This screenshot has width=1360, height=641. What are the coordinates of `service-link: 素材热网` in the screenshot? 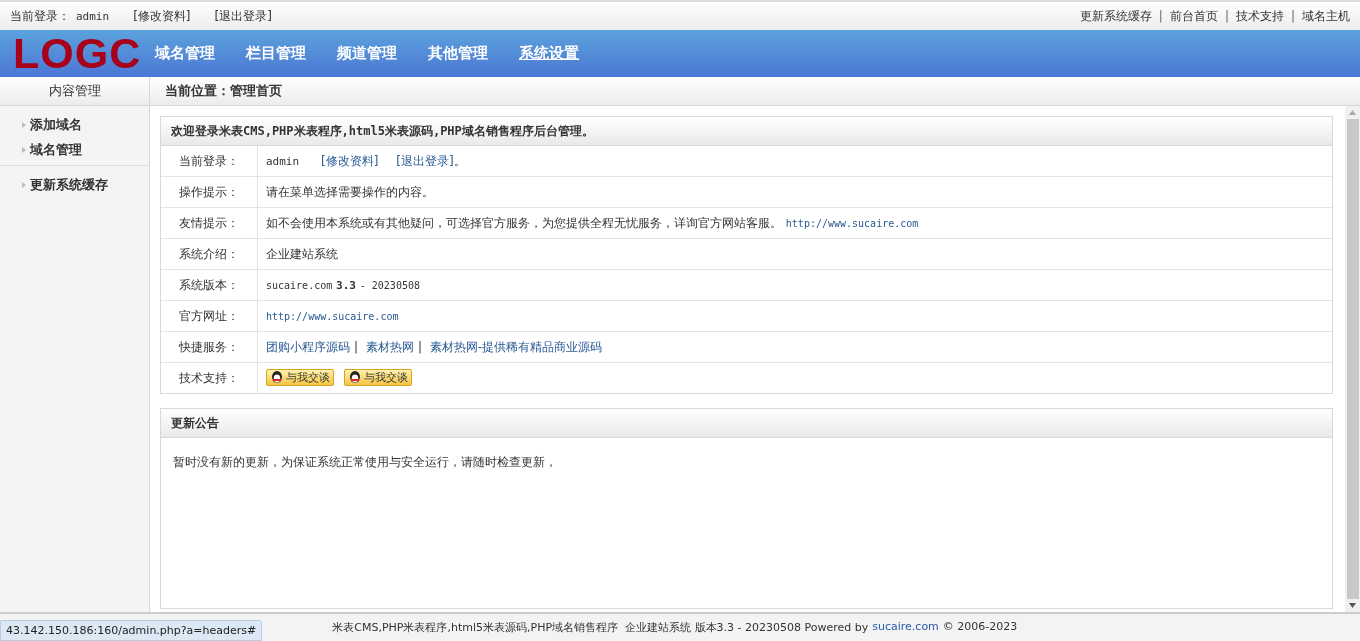 It's located at (389, 346).